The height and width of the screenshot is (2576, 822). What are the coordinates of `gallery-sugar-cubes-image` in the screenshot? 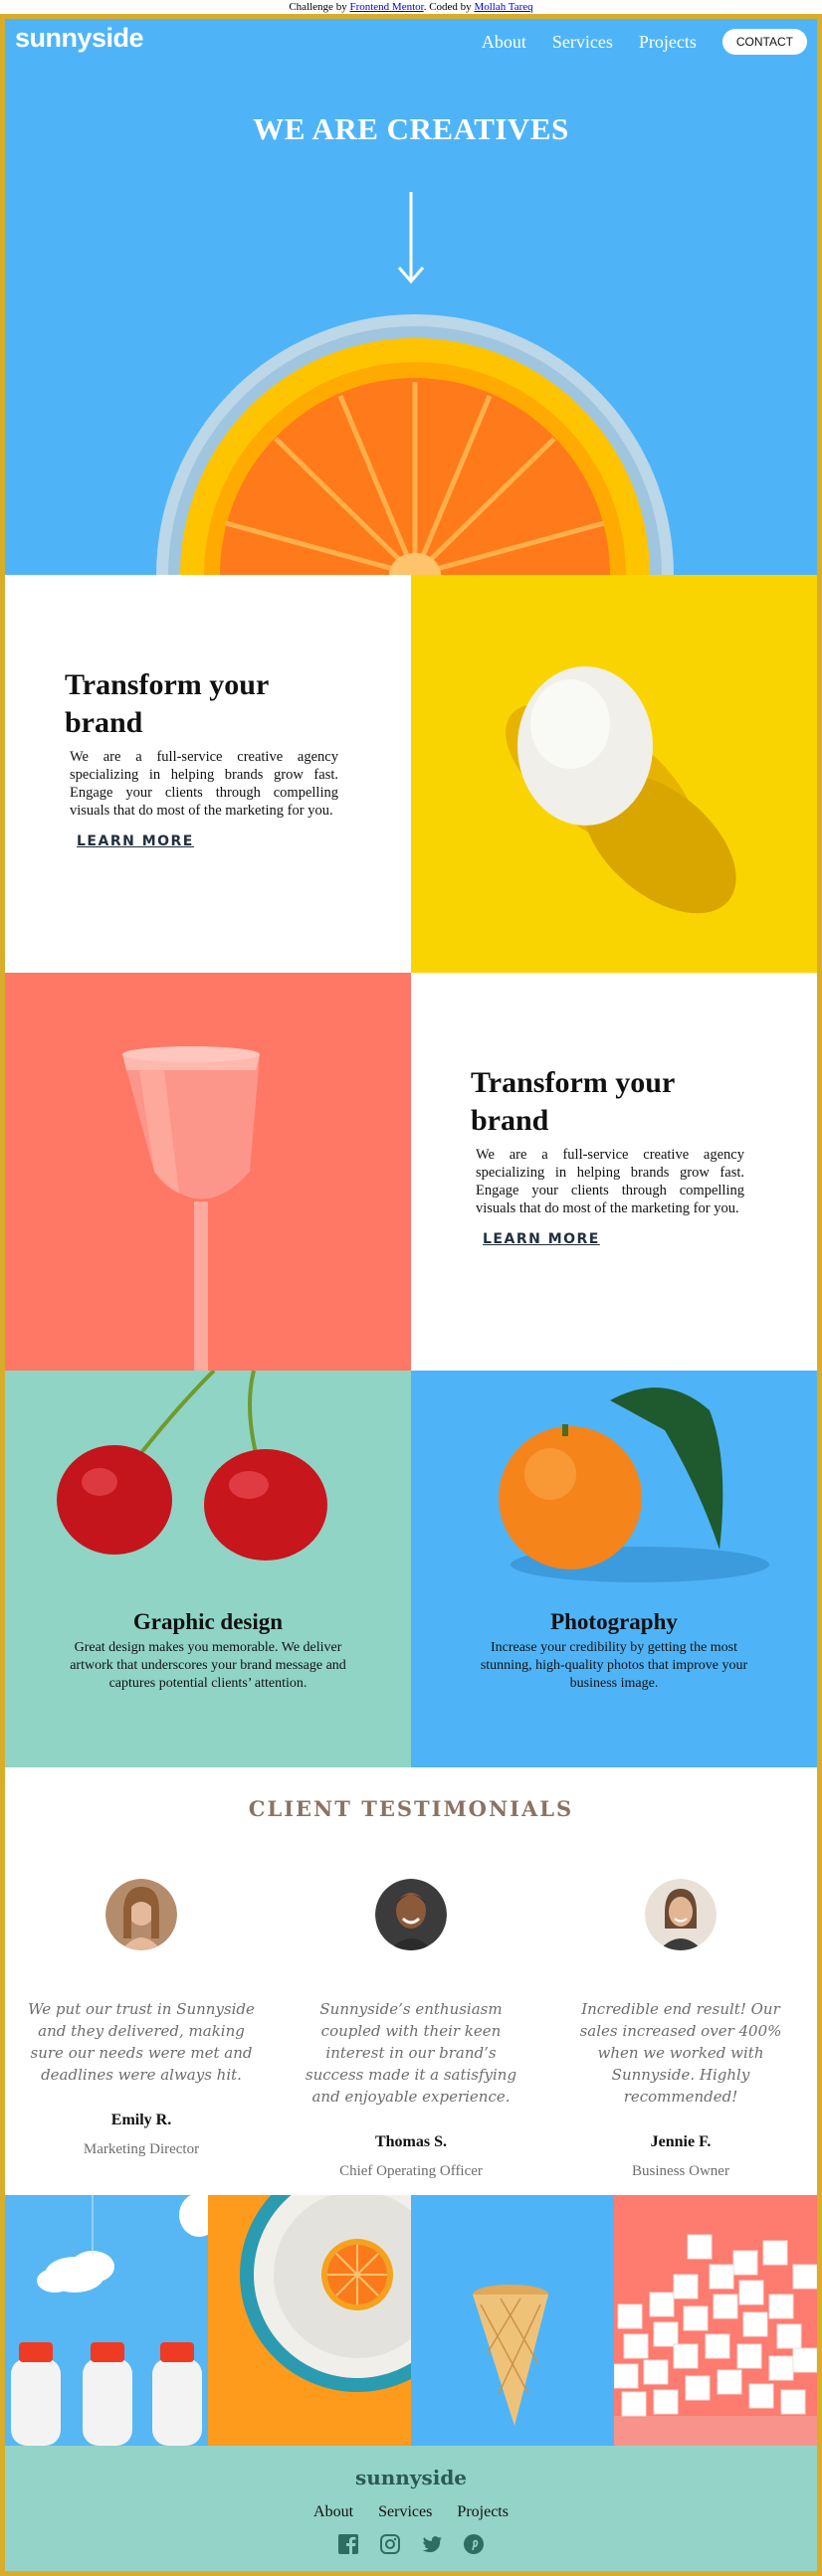 It's located at (715, 2320).